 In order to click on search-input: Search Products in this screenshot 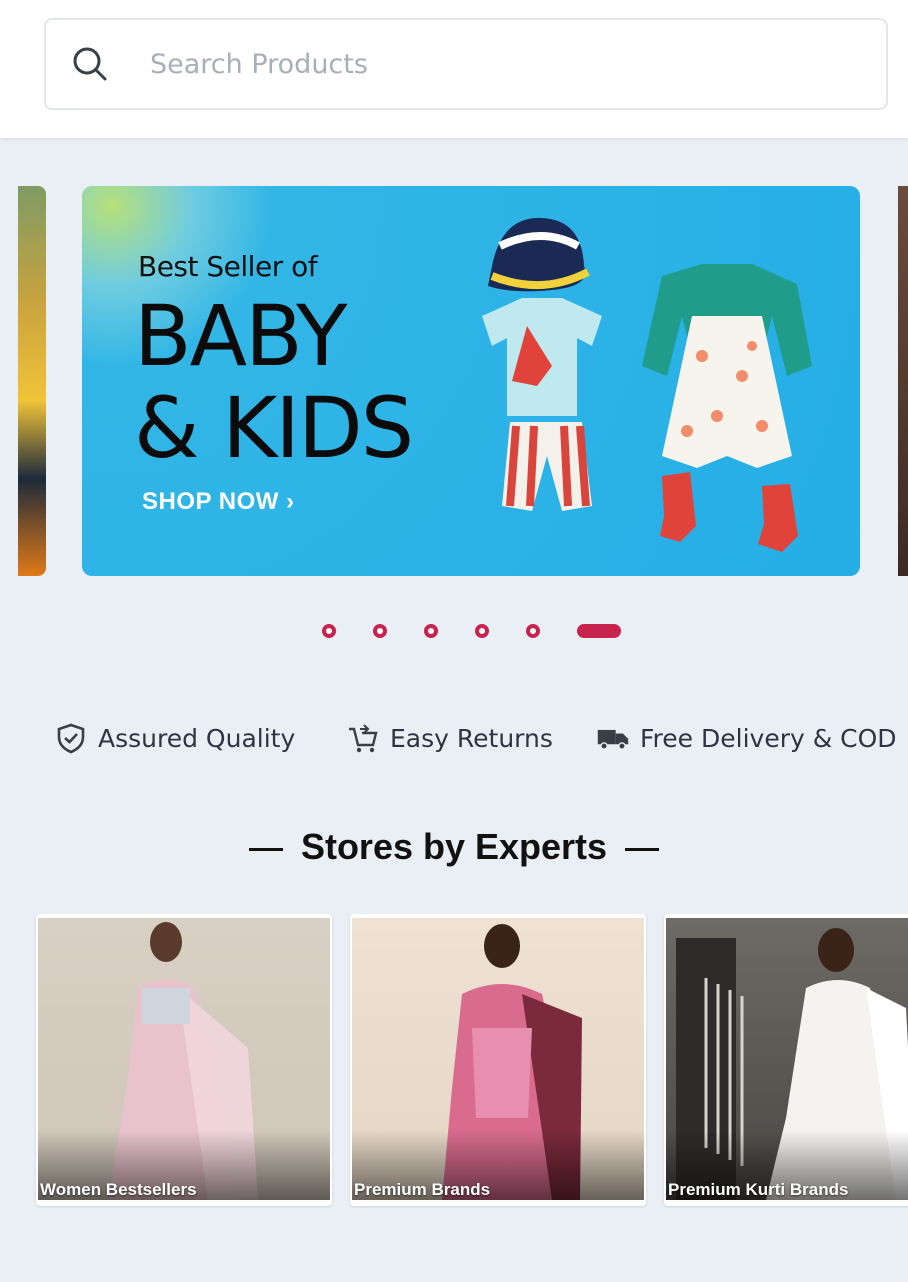, I will do `click(259, 64)`.